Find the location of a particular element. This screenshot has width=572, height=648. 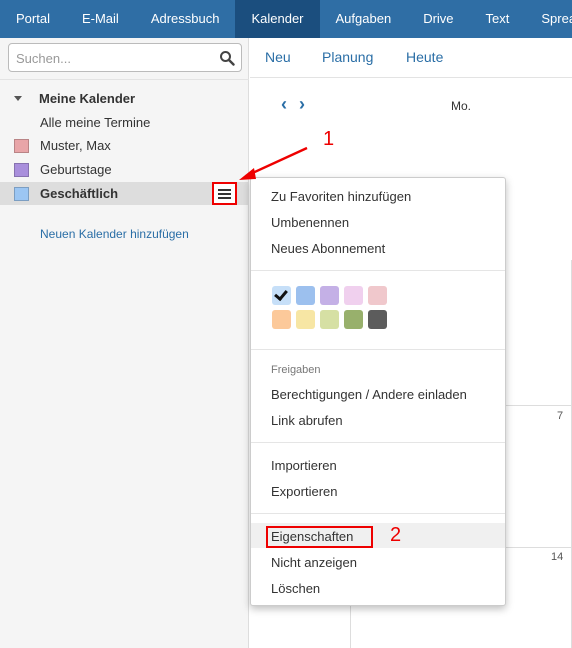

color-swatch-yellow is located at coordinates (305, 319).